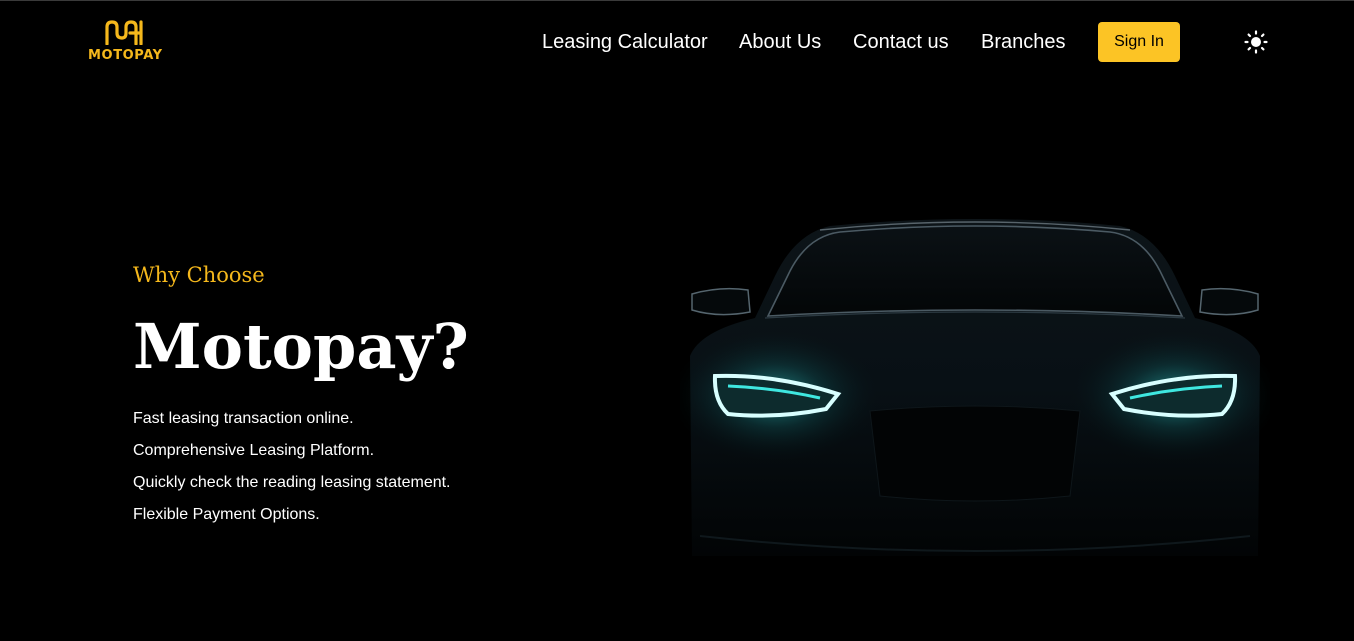 Image resolution: width=1354 pixels, height=641 pixels. Describe the element at coordinates (1256, 42) in the screenshot. I see `sun-icon` at that location.